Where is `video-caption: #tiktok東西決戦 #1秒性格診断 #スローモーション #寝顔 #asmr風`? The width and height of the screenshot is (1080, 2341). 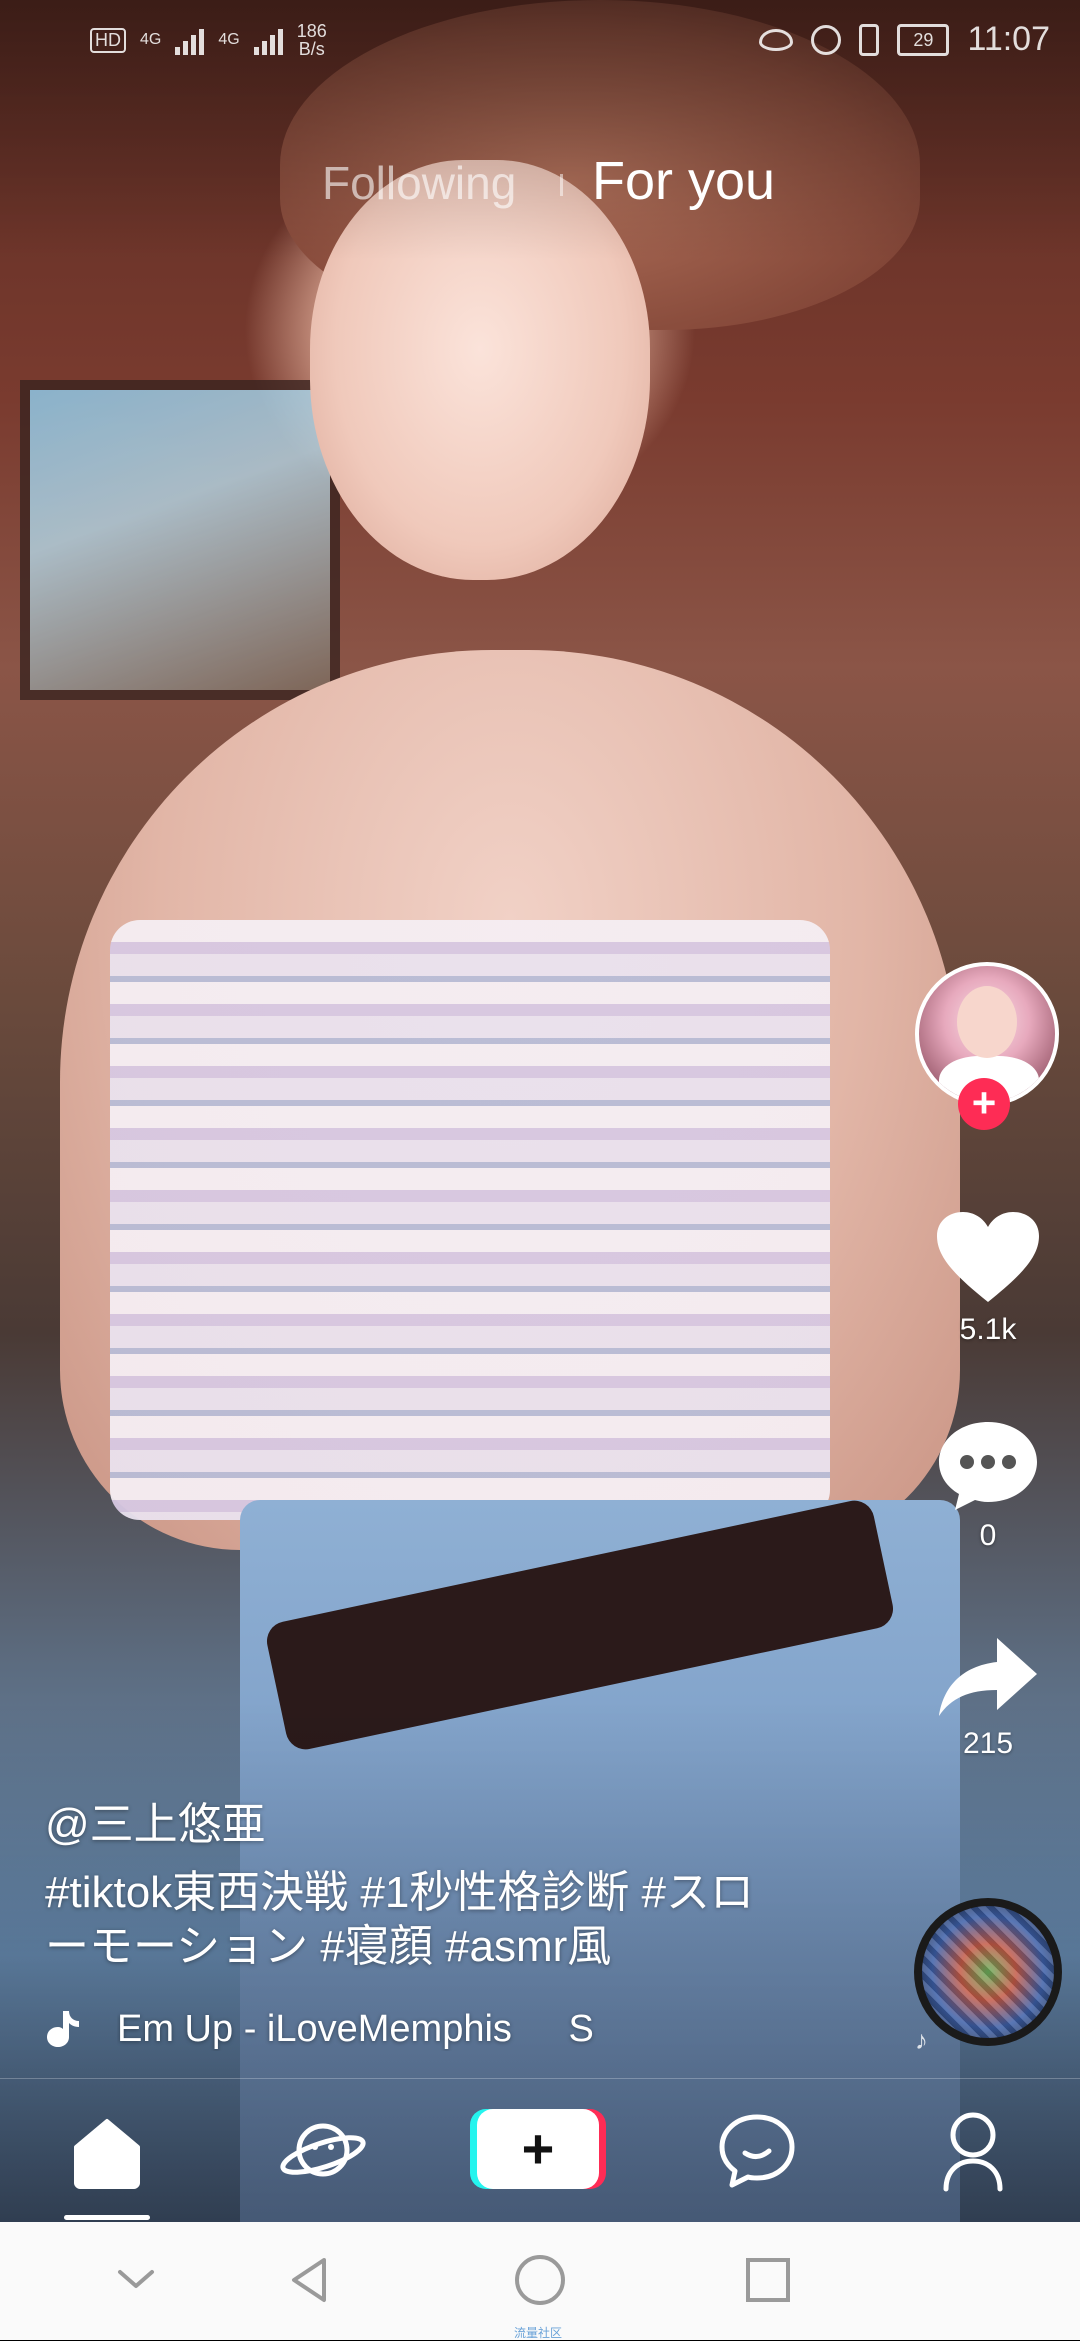
video-caption: #tiktok東西決戦 #1秒性格診断 #スローモーション #寝顔 #asmr風 is located at coordinates (405, 1920).